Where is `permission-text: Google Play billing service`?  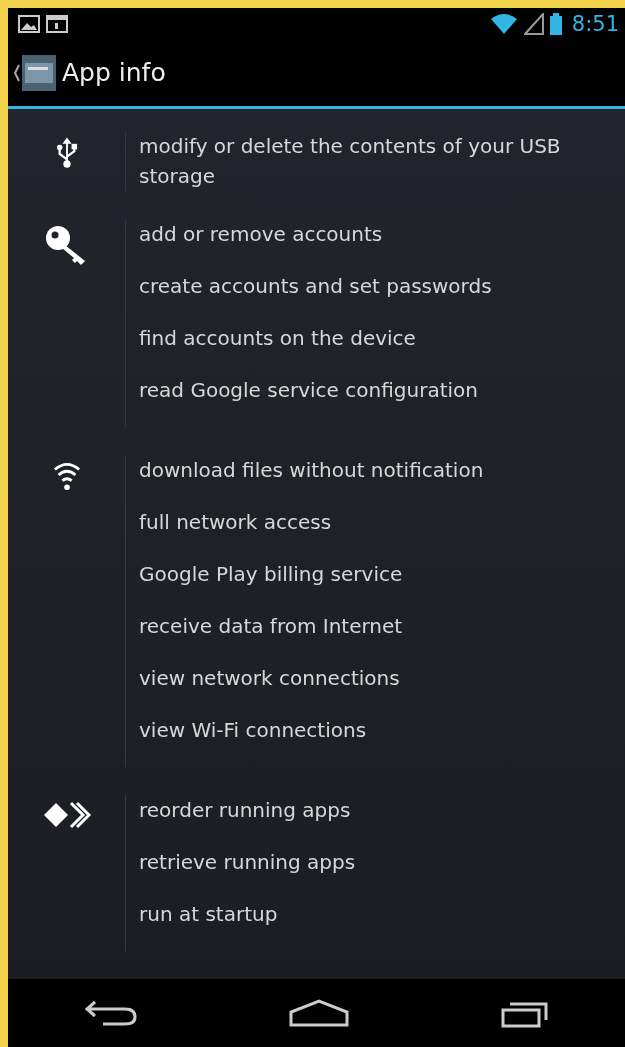
permission-text: Google Play billing service is located at coordinates (271, 575).